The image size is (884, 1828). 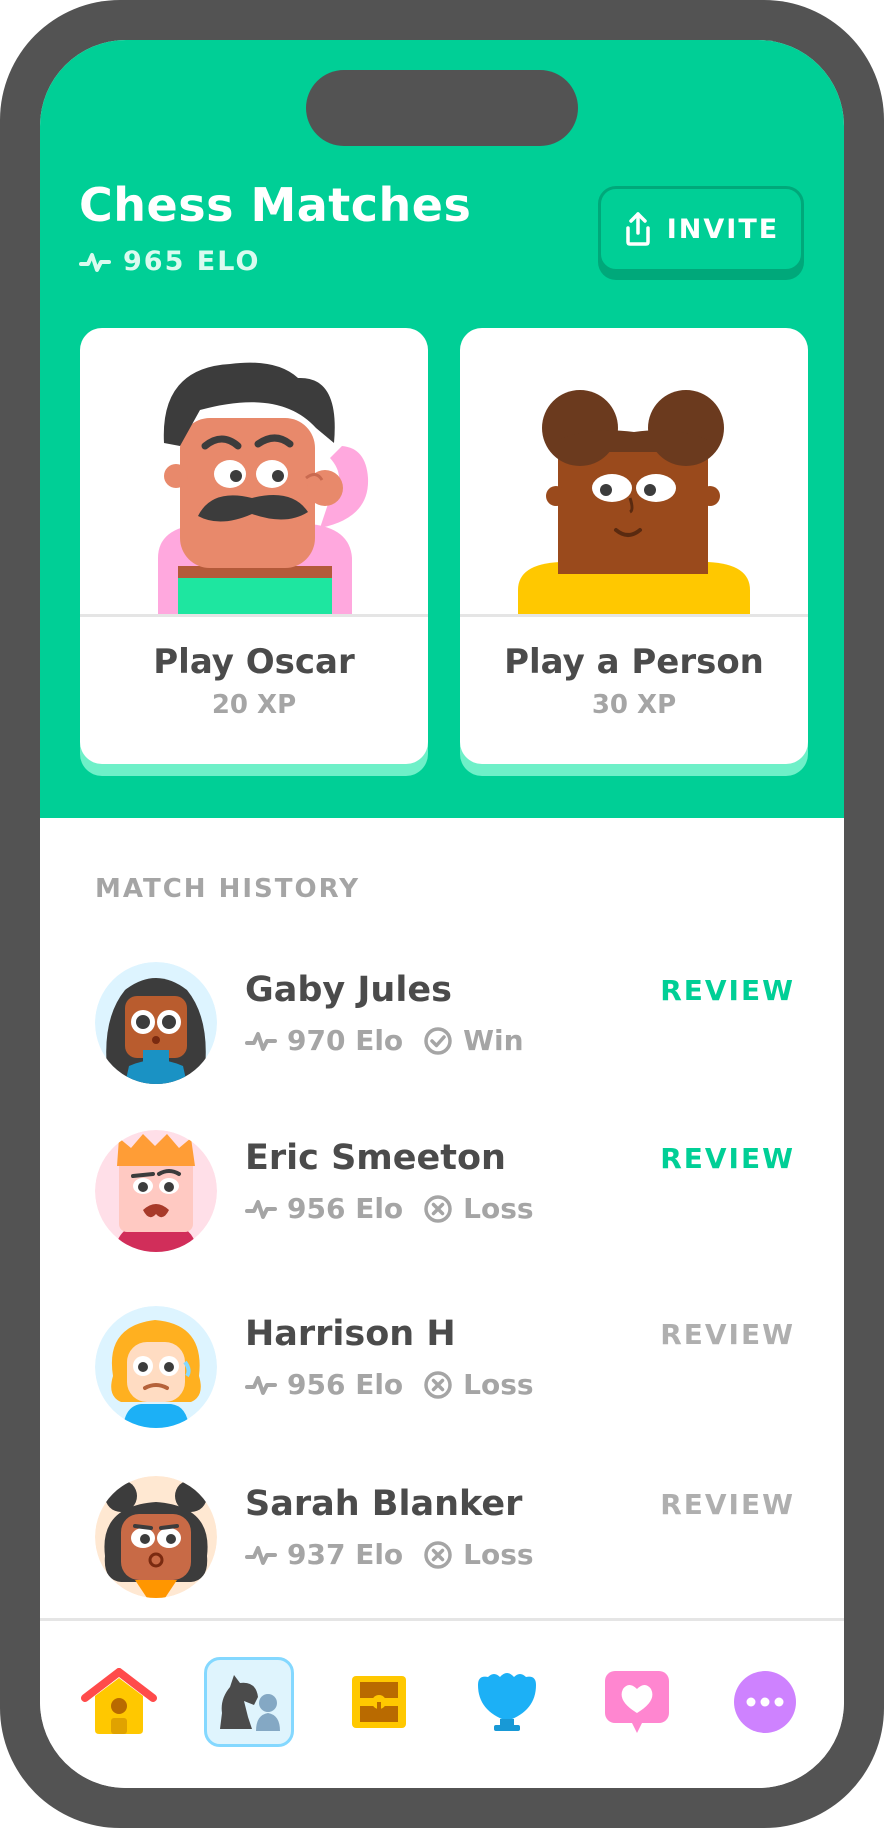 I want to click on opponent-name: Sarah Blanker, so click(x=384, y=1504).